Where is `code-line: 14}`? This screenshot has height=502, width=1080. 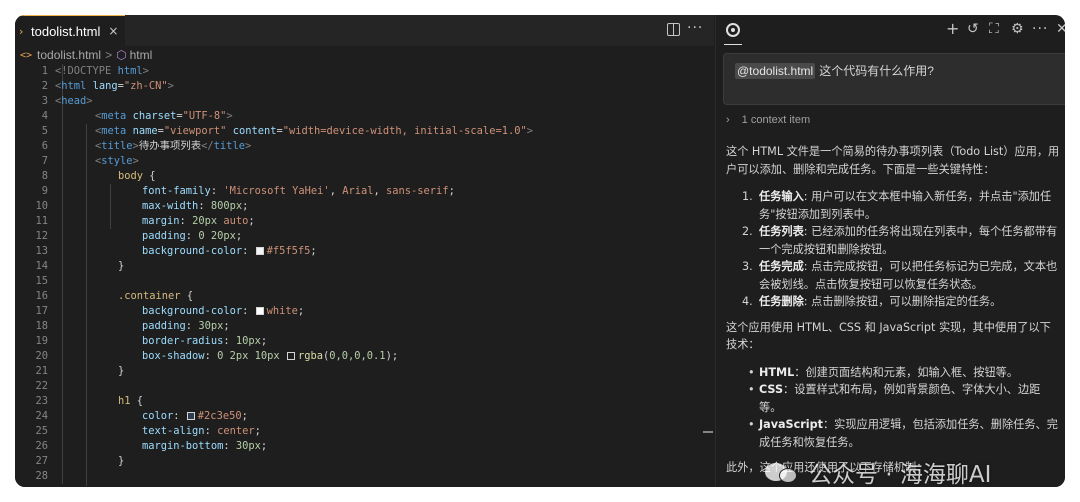 code-line: 14} is located at coordinates (80, 266).